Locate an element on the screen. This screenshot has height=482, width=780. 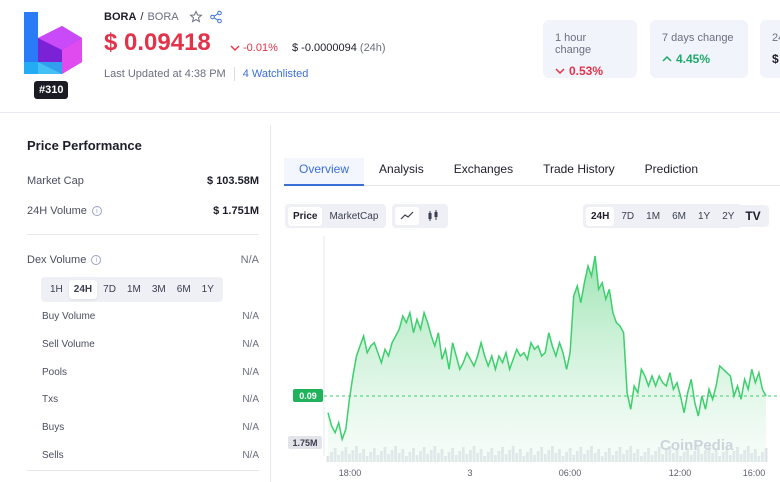
tab-analysis: Analysis is located at coordinates (401, 172).